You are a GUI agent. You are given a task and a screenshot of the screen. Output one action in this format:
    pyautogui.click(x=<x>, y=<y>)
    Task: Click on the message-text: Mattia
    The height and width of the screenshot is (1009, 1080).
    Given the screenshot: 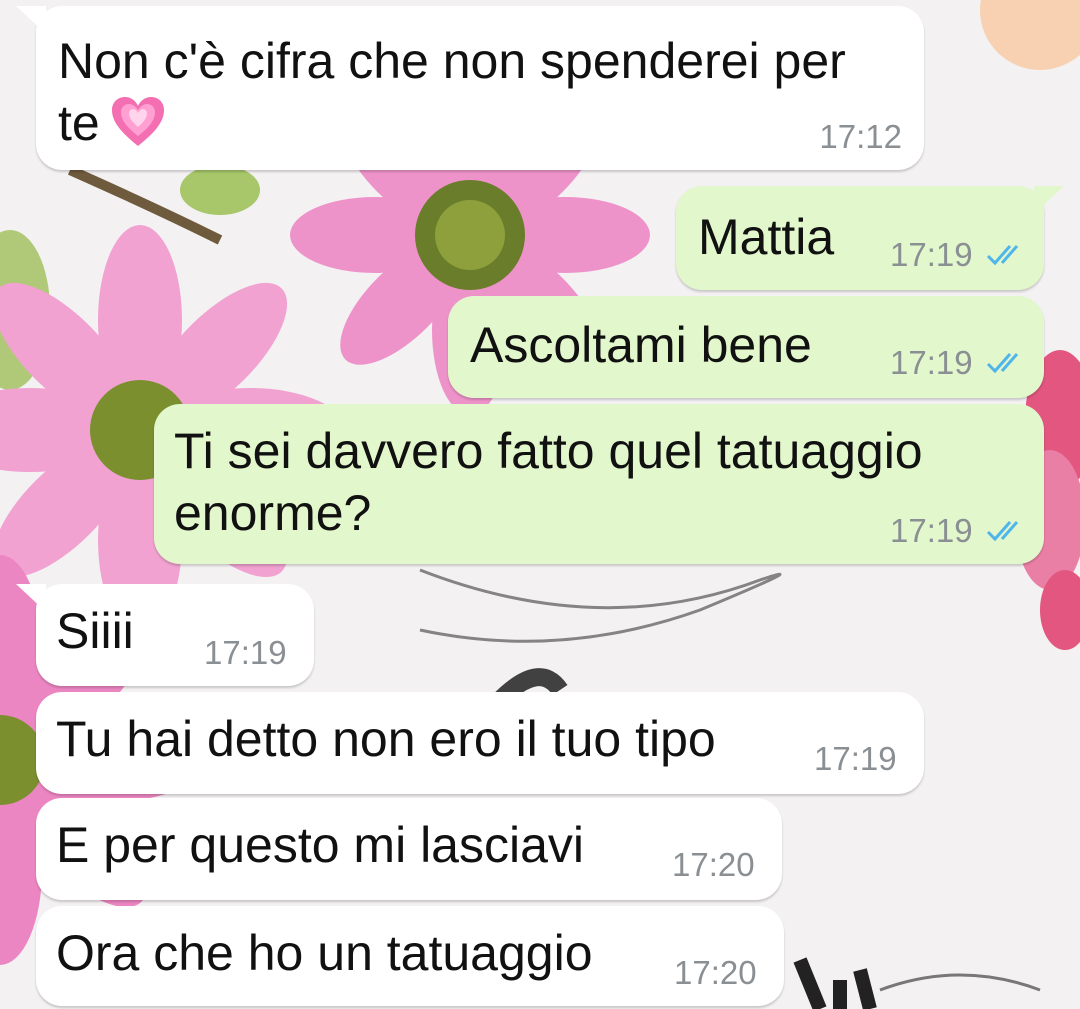 What is the action you would take?
    pyautogui.click(x=766, y=237)
    